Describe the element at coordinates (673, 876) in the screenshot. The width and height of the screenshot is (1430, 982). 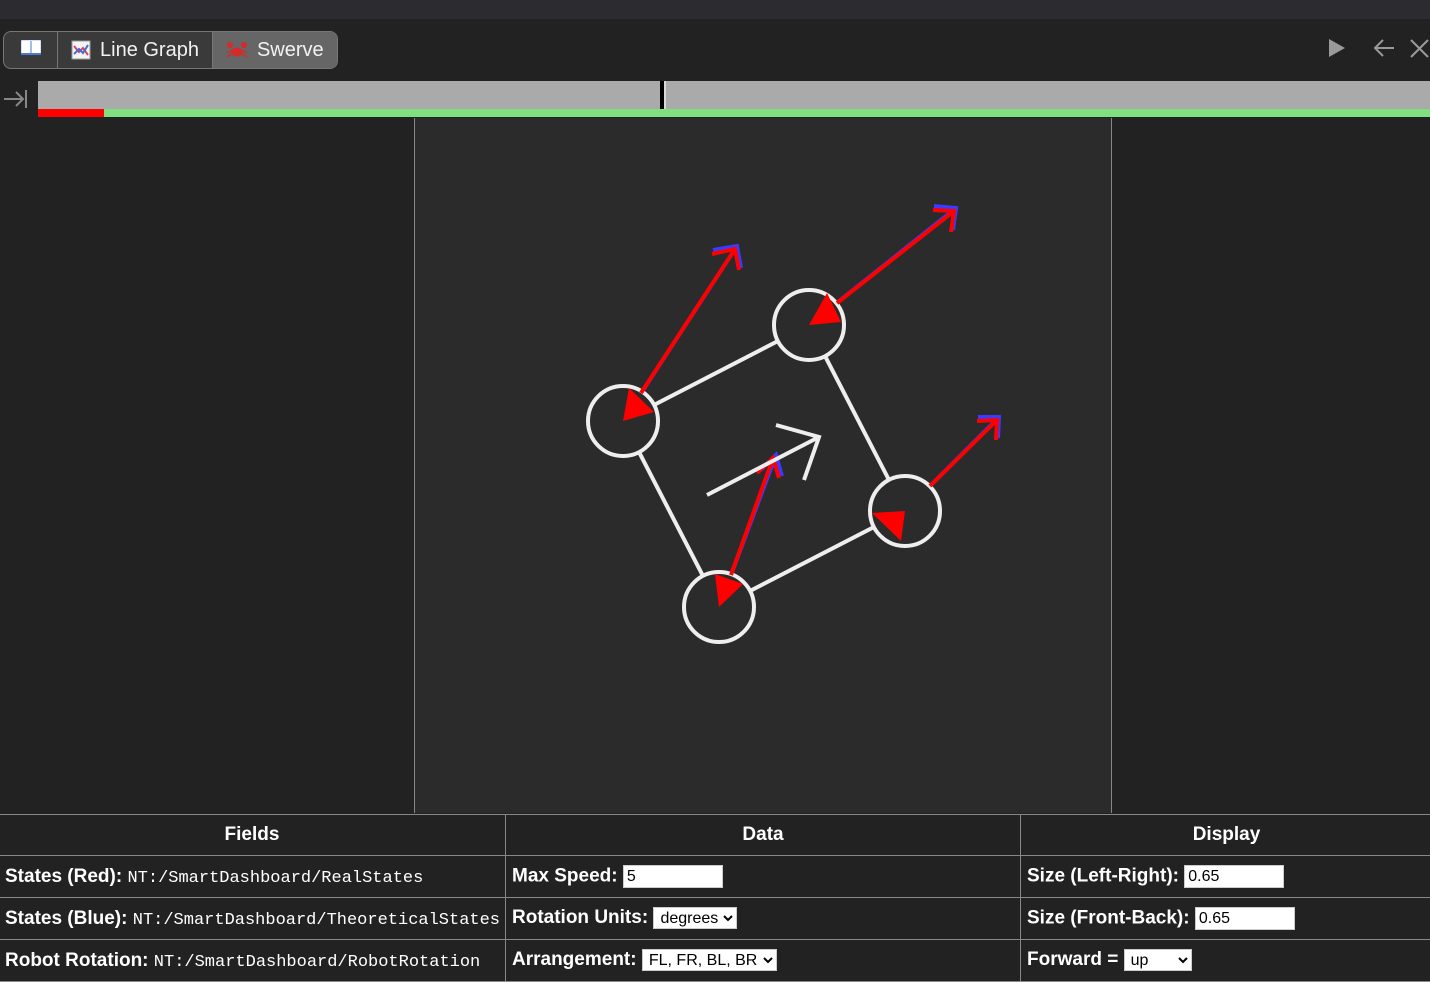
I see `max-speed-input` at that location.